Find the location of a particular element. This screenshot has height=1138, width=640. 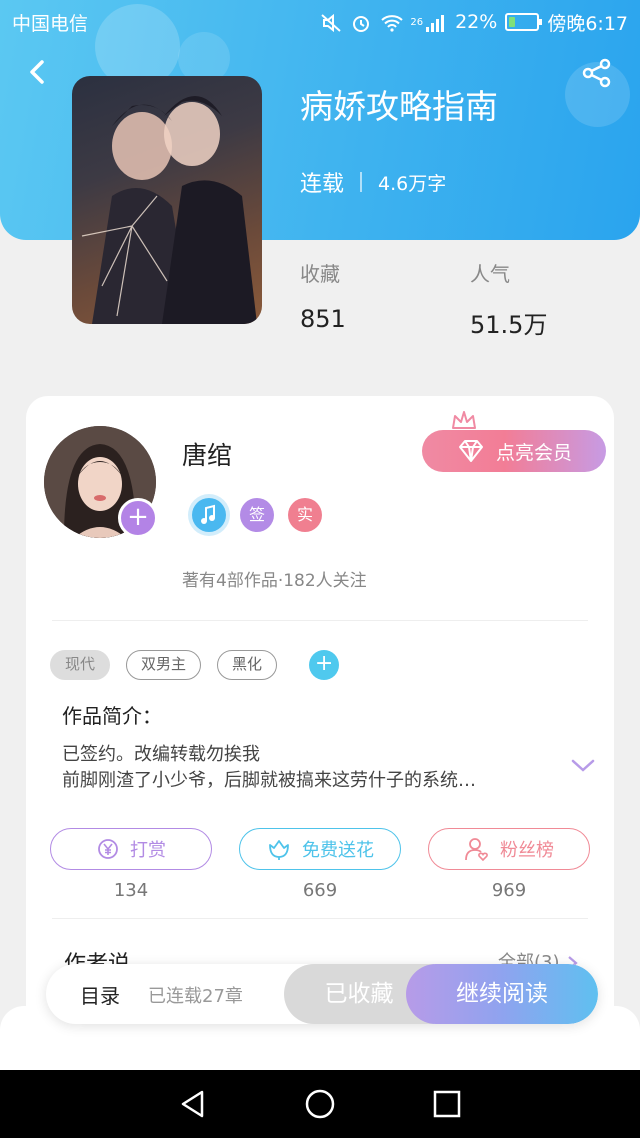

sign-badge: 签 is located at coordinates (257, 515).